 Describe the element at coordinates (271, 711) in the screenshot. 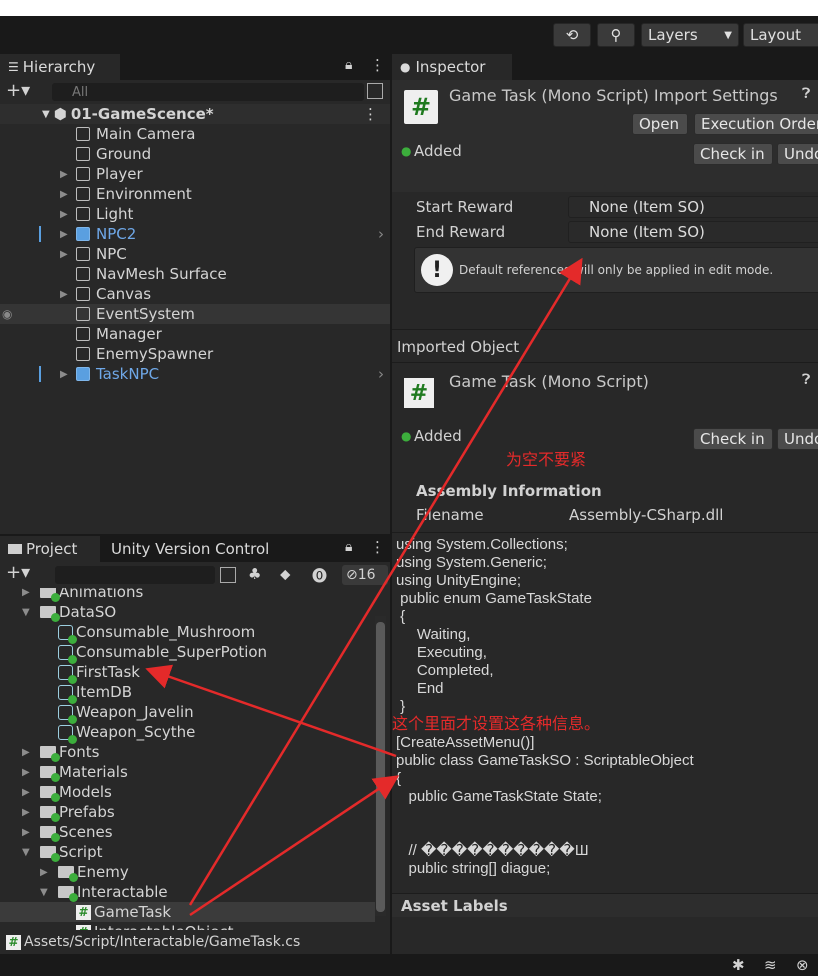

I see `arrow-to-firsttask` at that location.